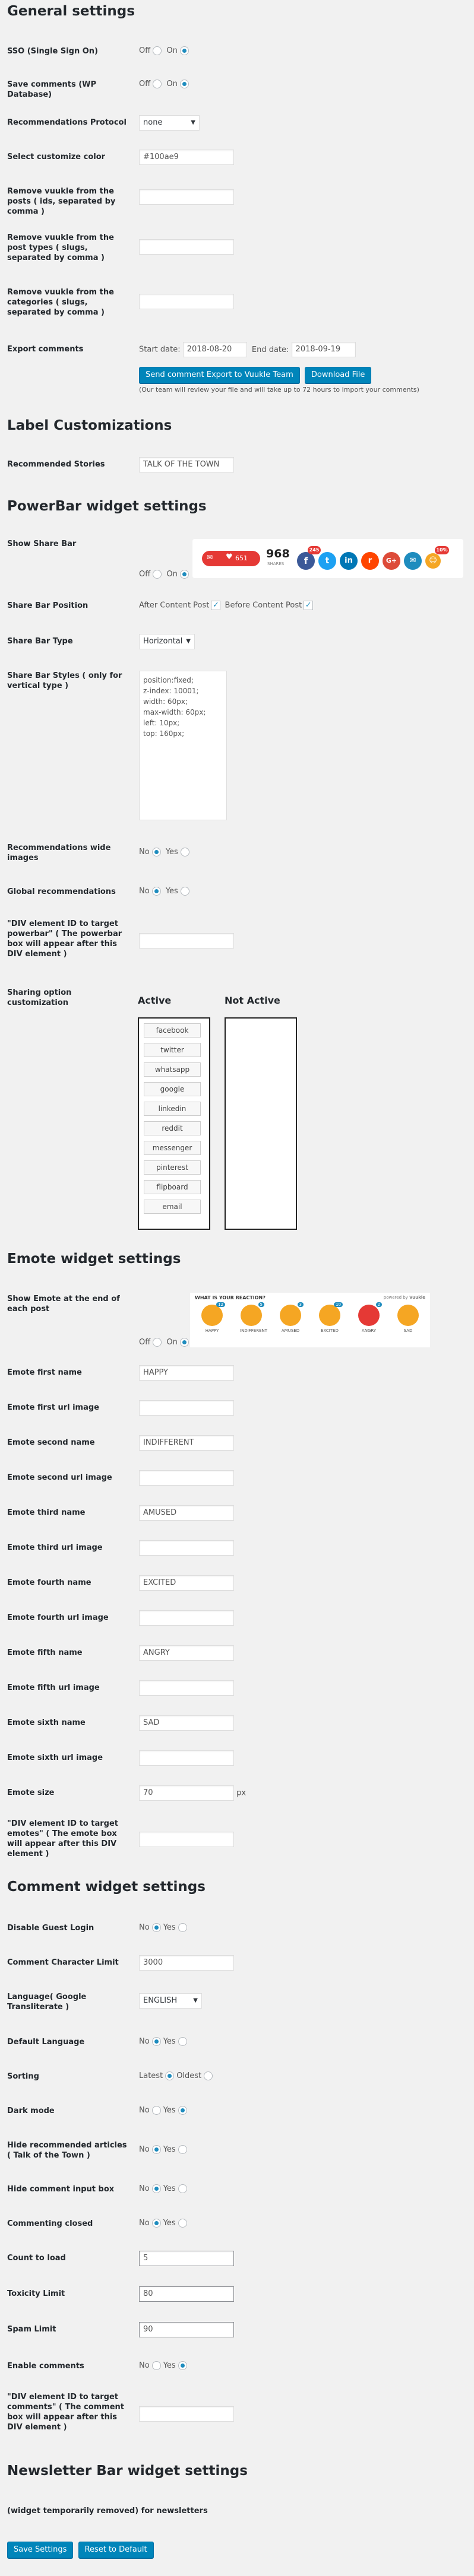 The width and height of the screenshot is (474, 2576). Describe the element at coordinates (184, 84) in the screenshot. I see `save-comments-on-radio` at that location.